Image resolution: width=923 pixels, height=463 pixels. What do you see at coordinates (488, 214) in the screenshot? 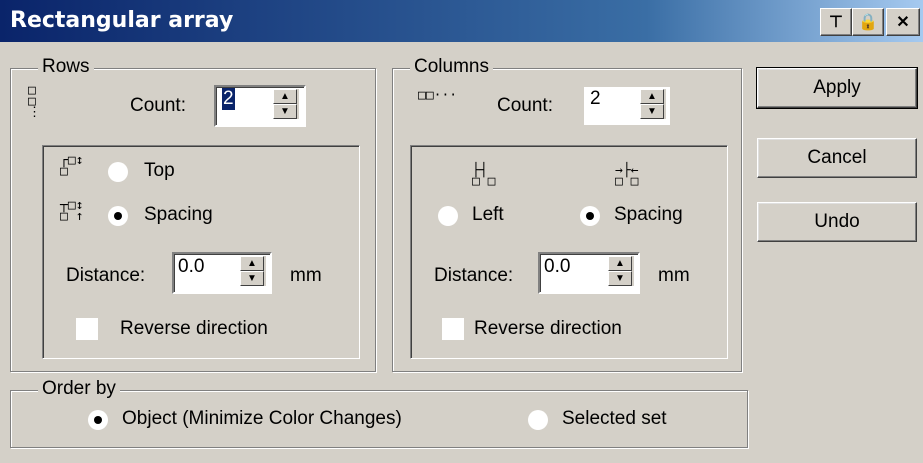
I see `columns-left-label: Left` at bounding box center [488, 214].